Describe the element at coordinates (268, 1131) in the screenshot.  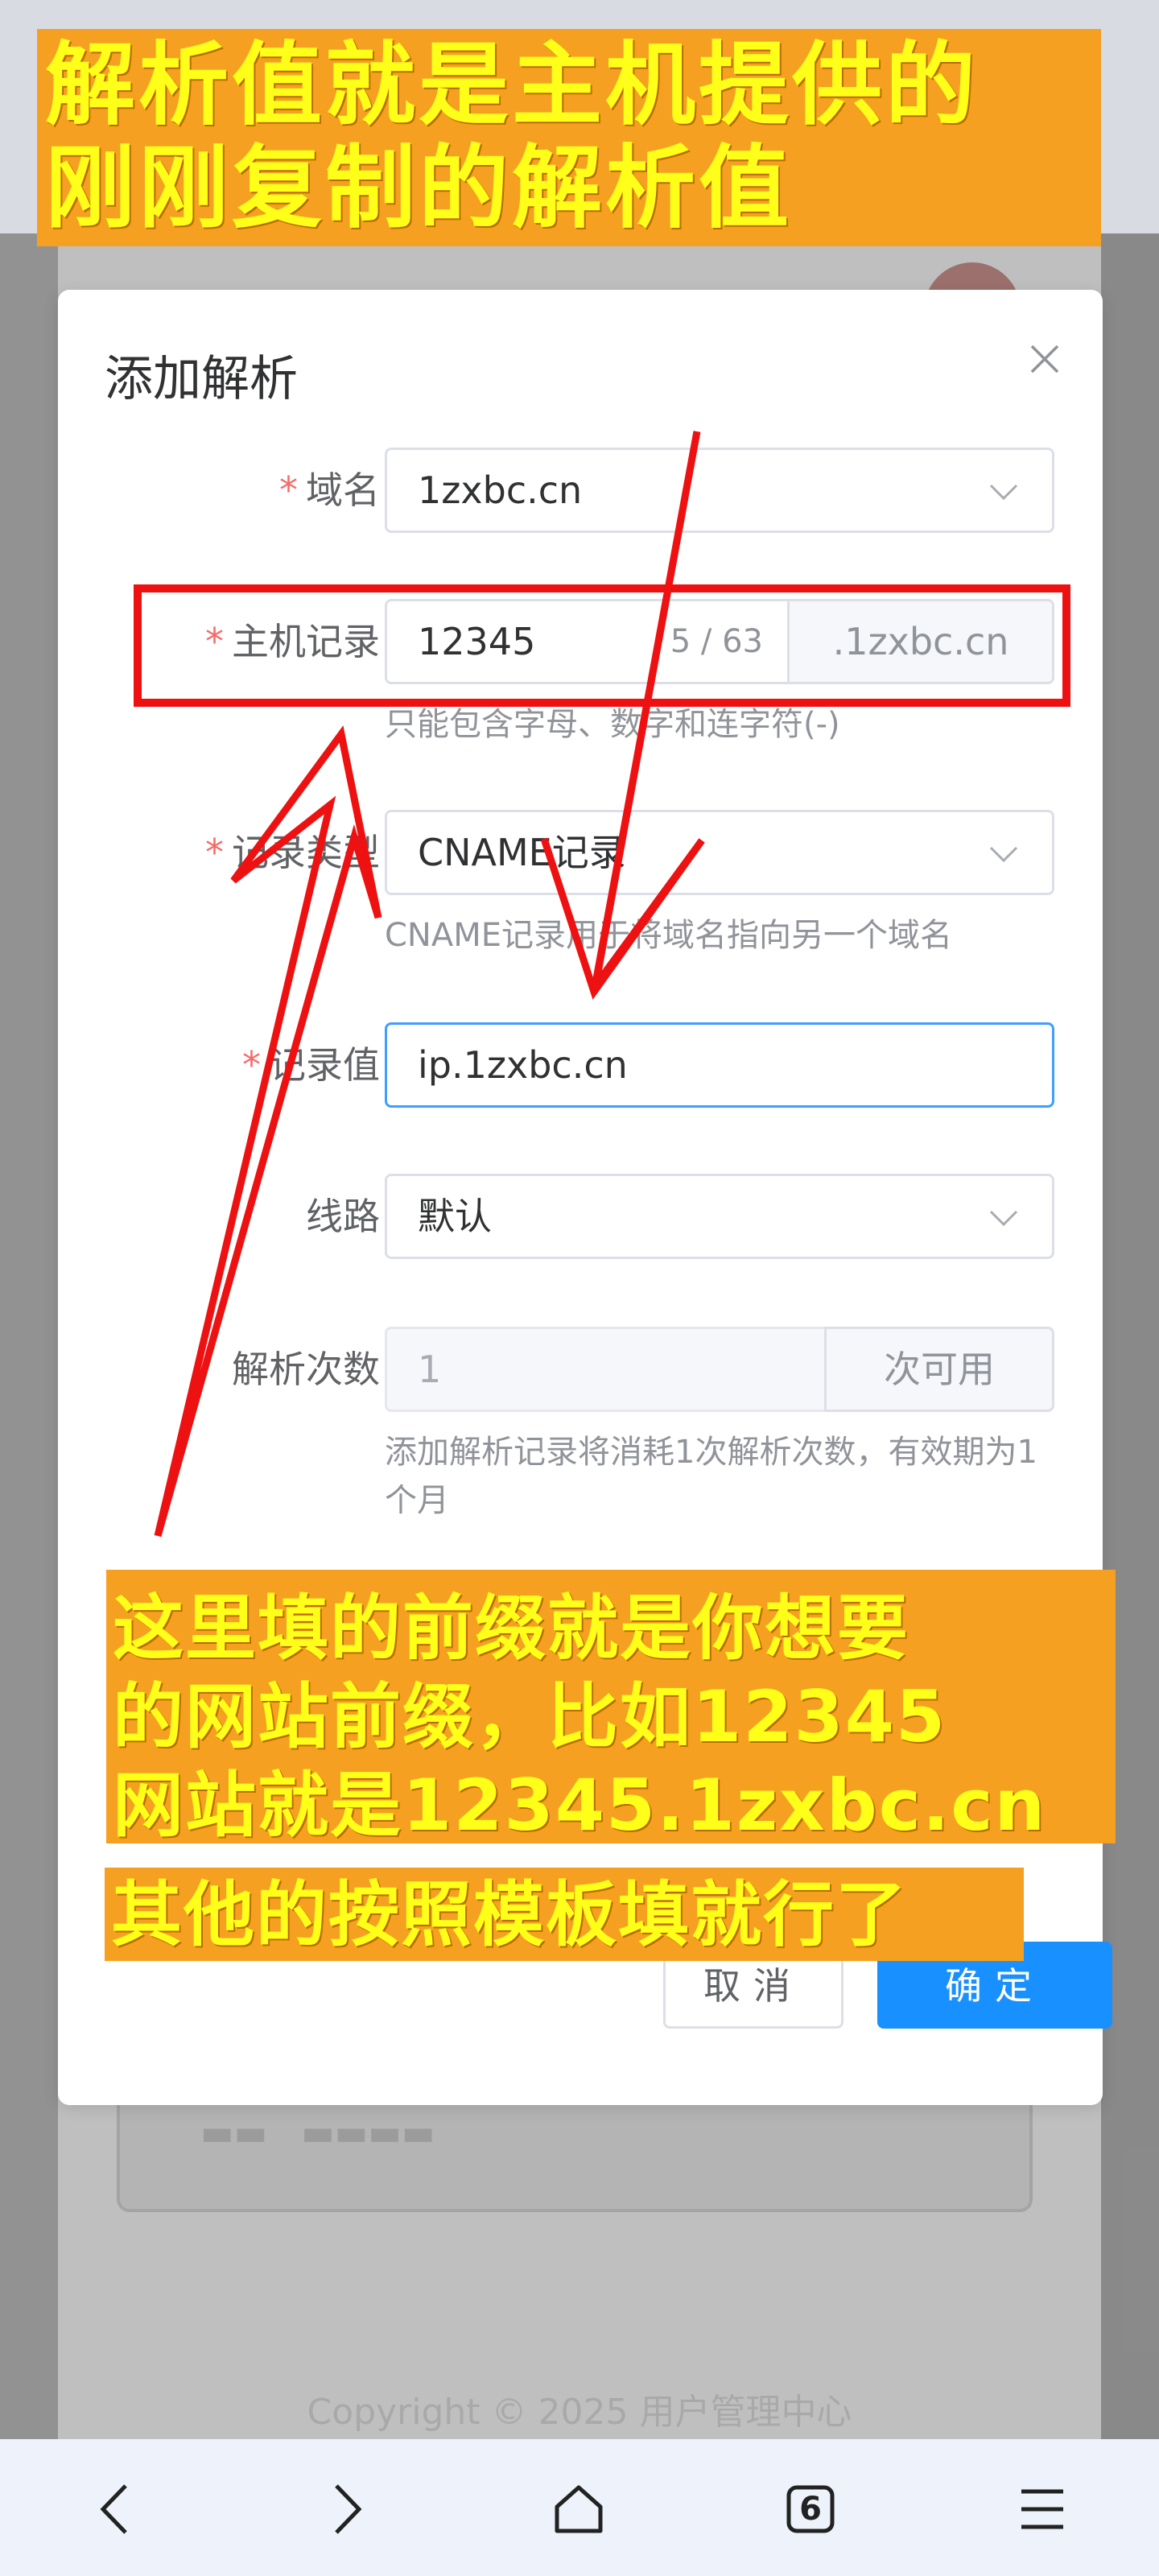
I see `arrow-up-long` at that location.